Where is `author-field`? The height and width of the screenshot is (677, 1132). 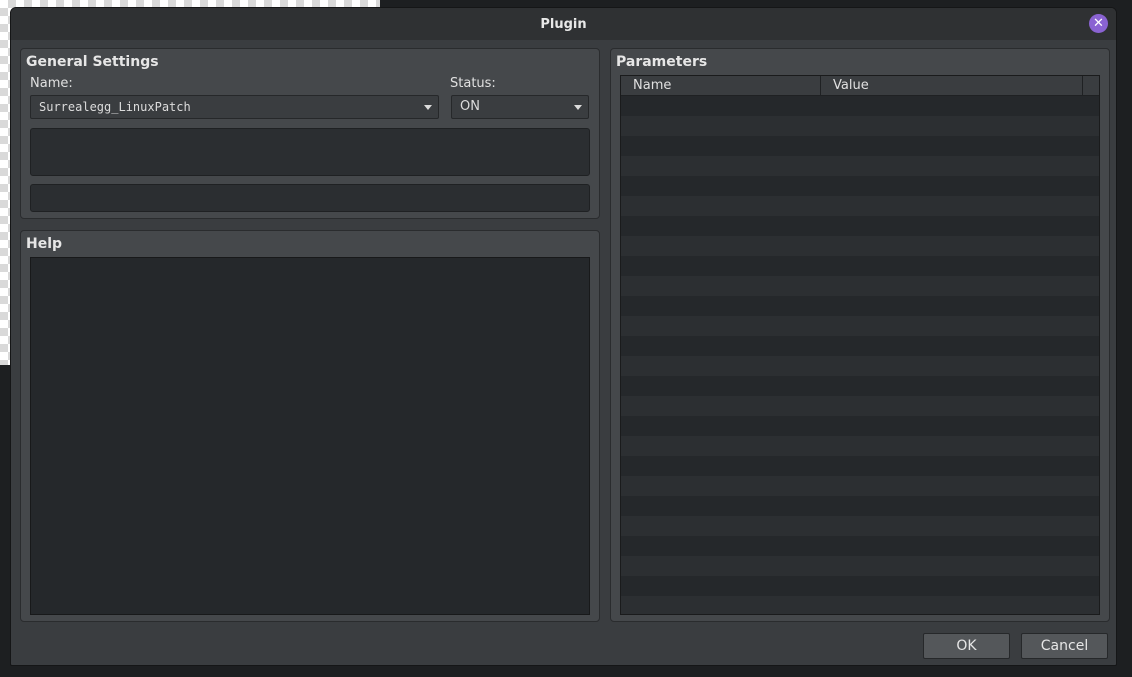
author-field is located at coordinates (310, 198).